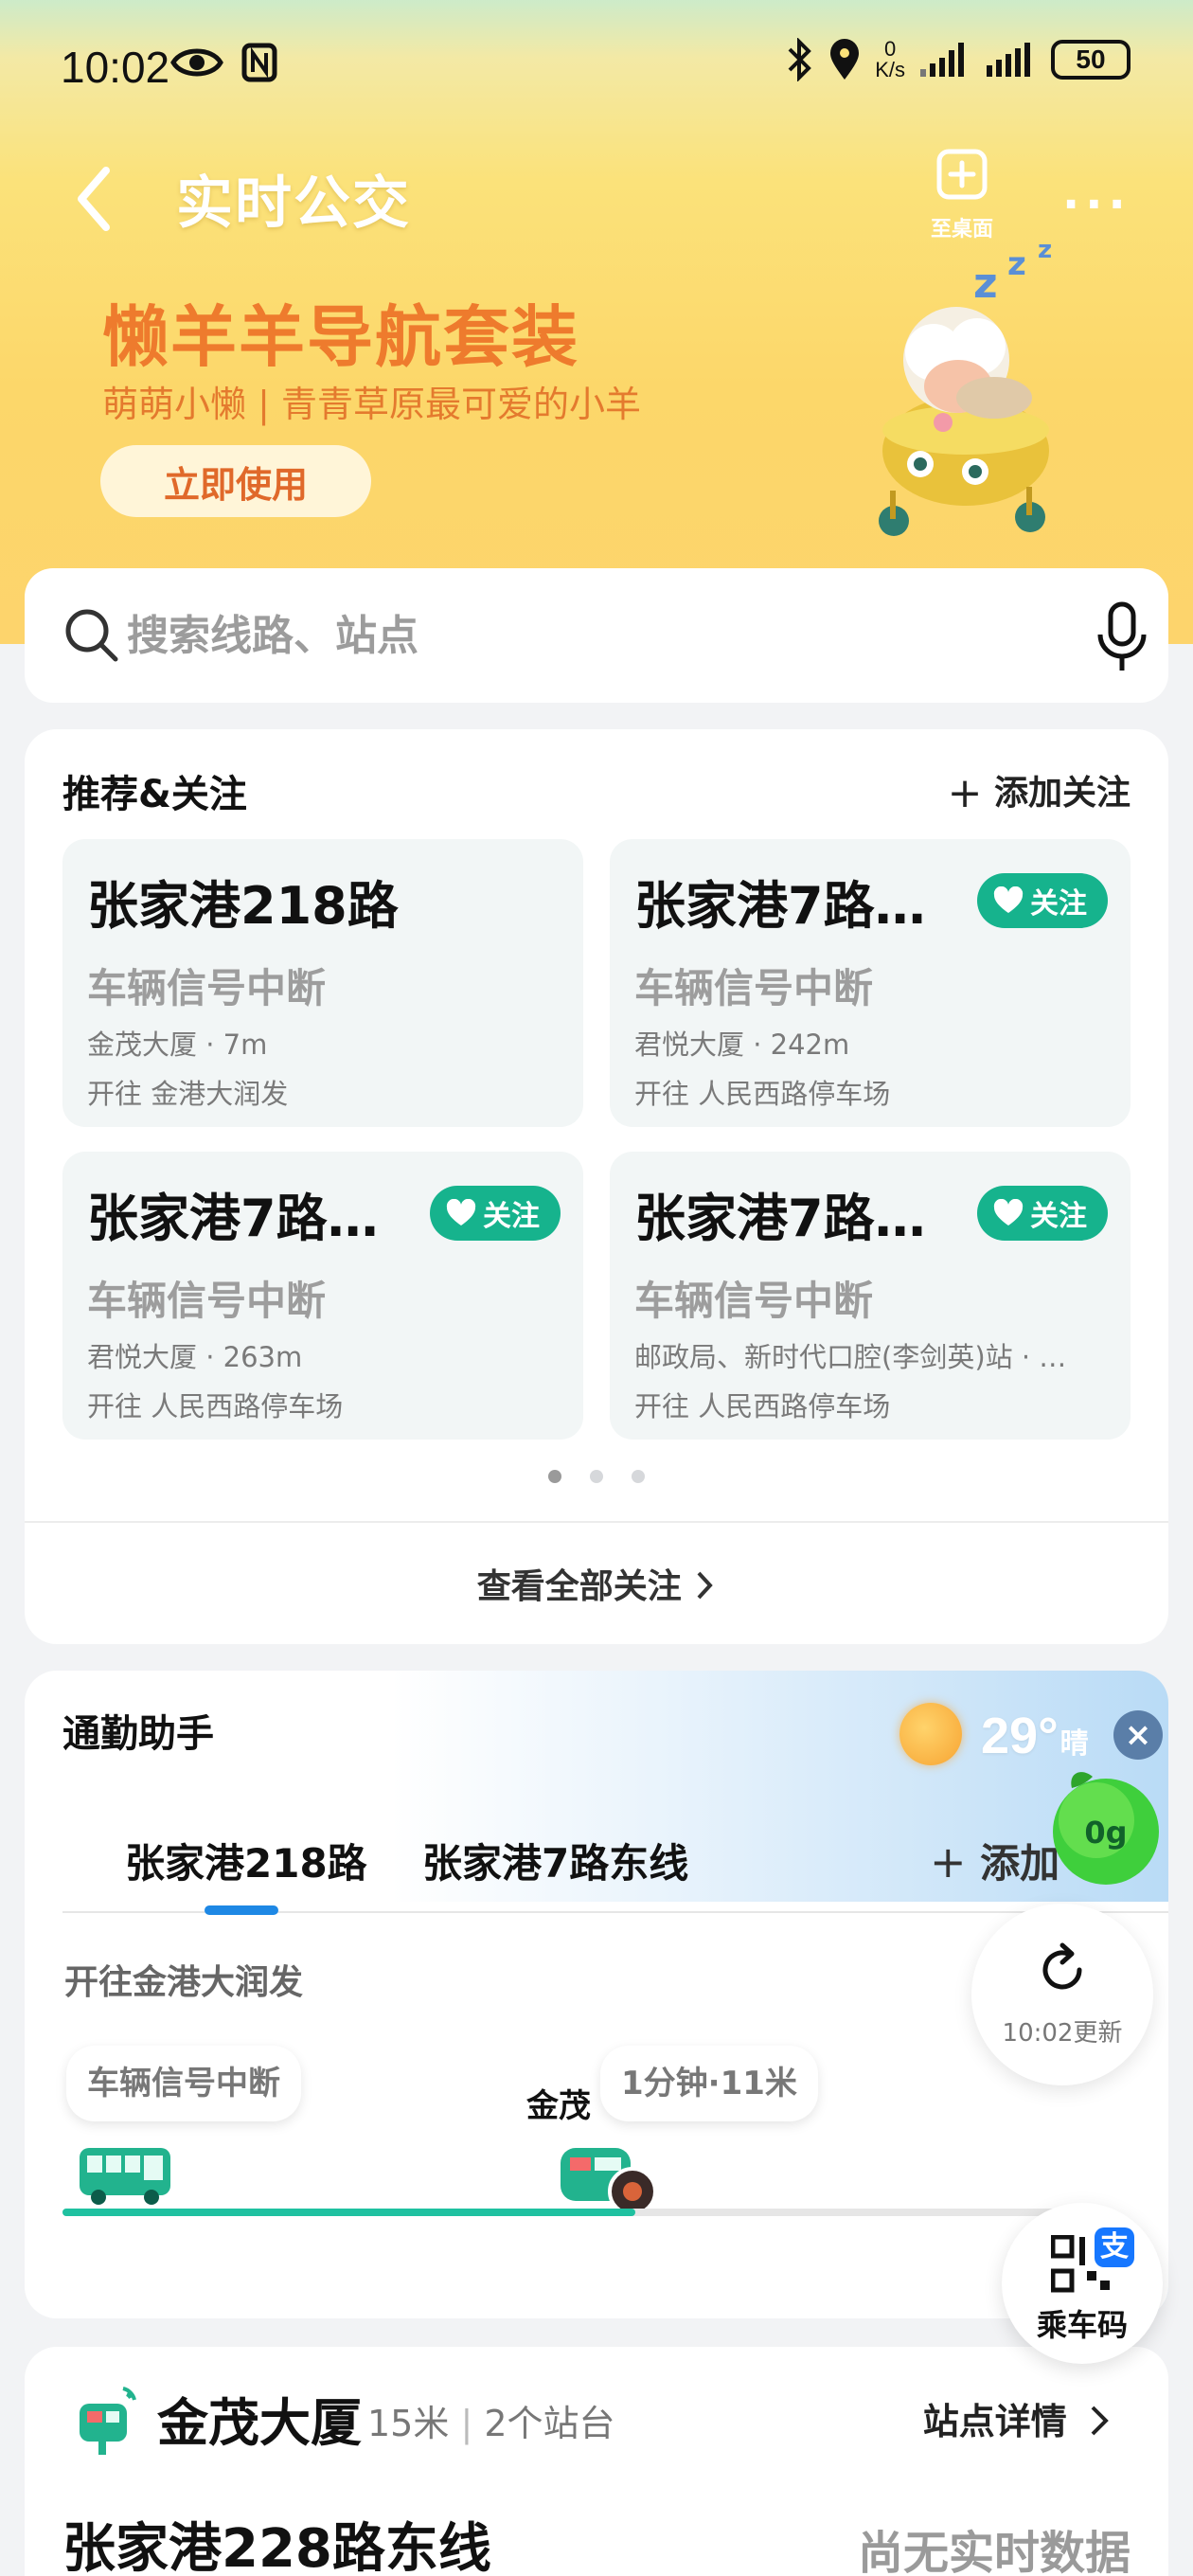 This screenshot has width=1193, height=2576. Describe the element at coordinates (549, 2423) in the screenshot. I see `station-platforms: 2个站台` at that location.